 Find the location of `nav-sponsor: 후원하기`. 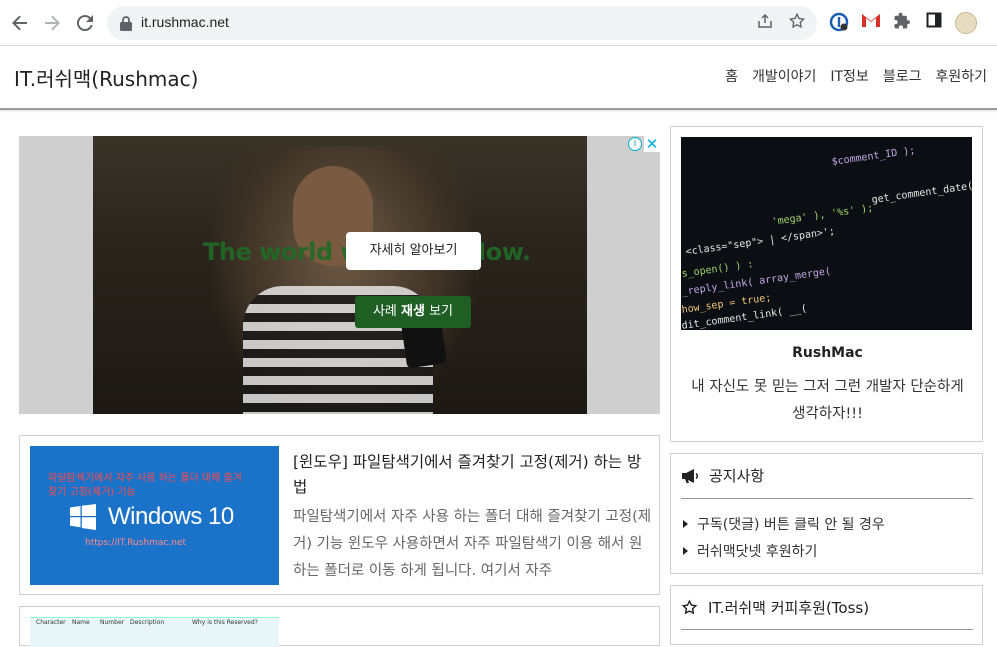

nav-sponsor: 후원하기 is located at coordinates (961, 76).